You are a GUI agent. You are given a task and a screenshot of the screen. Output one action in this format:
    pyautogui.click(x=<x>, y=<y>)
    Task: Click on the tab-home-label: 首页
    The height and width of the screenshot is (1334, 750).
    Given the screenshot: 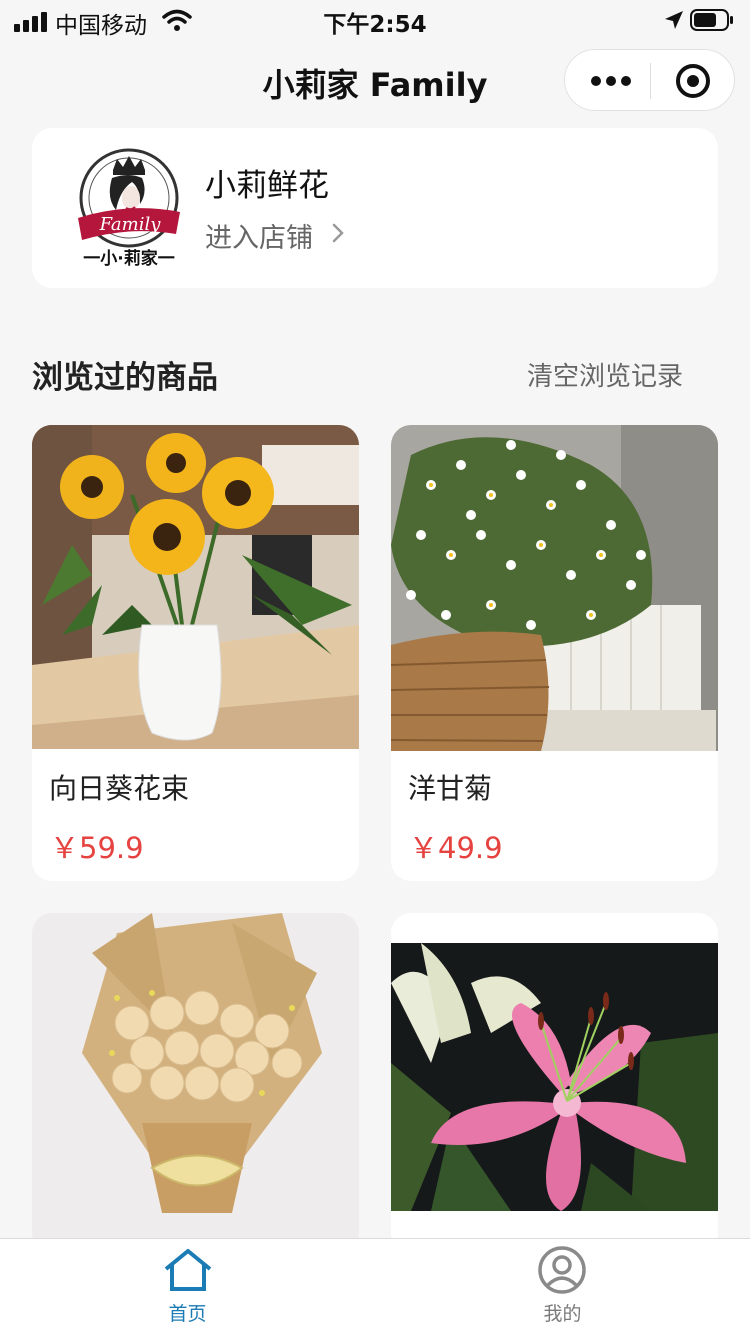 What is the action you would take?
    pyautogui.click(x=187, y=1314)
    